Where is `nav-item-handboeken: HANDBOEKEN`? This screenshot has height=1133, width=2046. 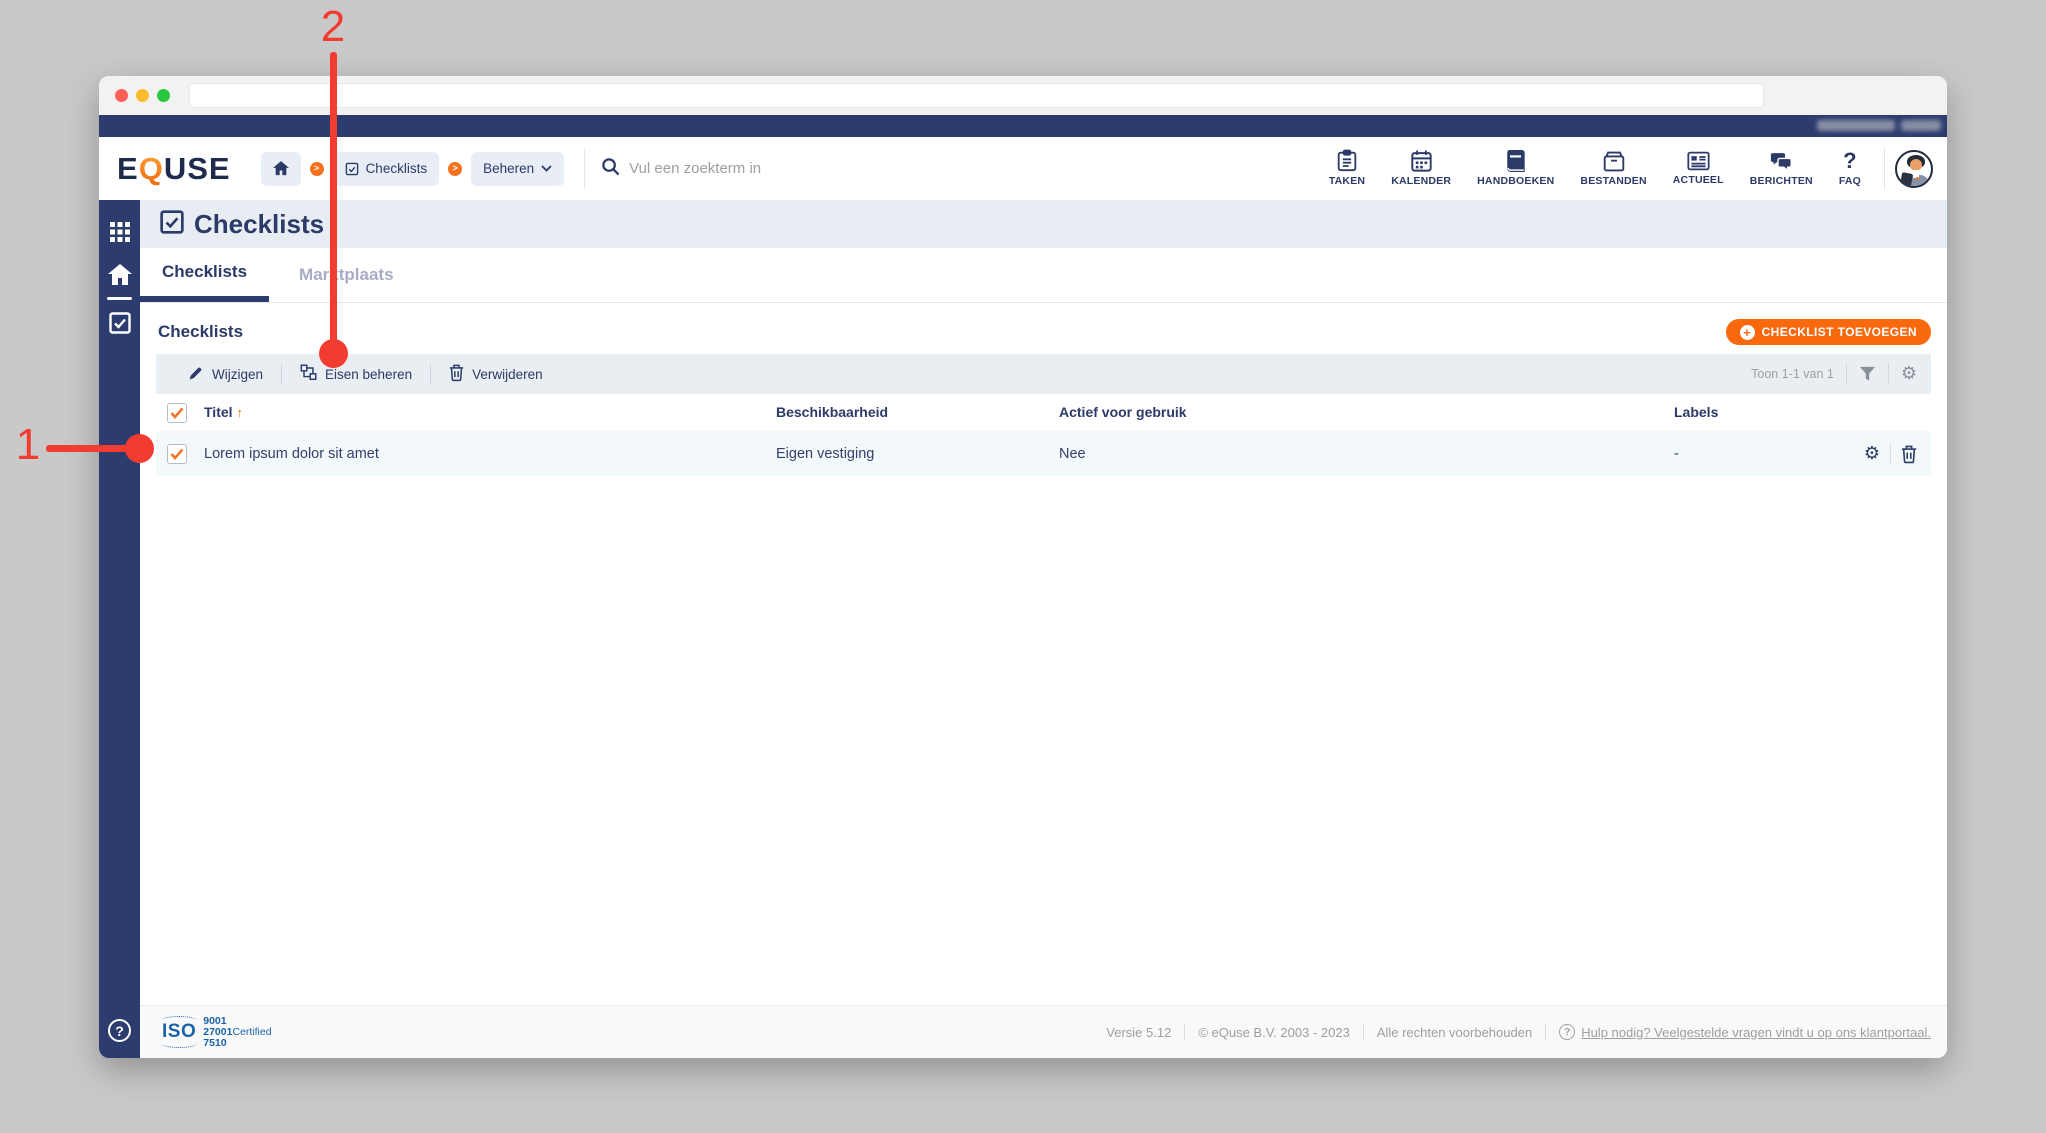
nav-item-handboeken: HANDBOEKEN is located at coordinates (1515, 168).